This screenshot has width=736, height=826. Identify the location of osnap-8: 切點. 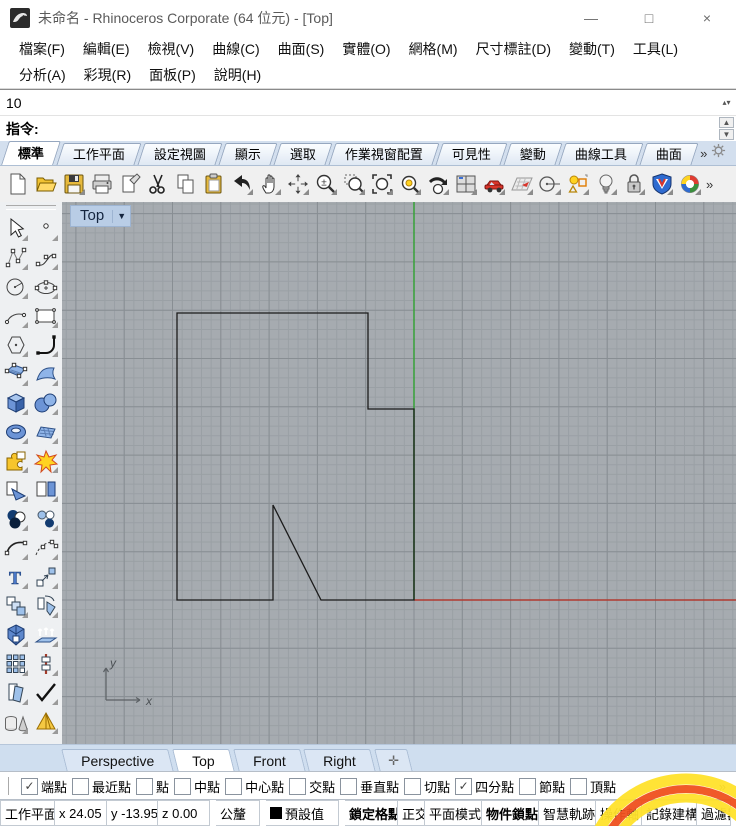
(427, 786).